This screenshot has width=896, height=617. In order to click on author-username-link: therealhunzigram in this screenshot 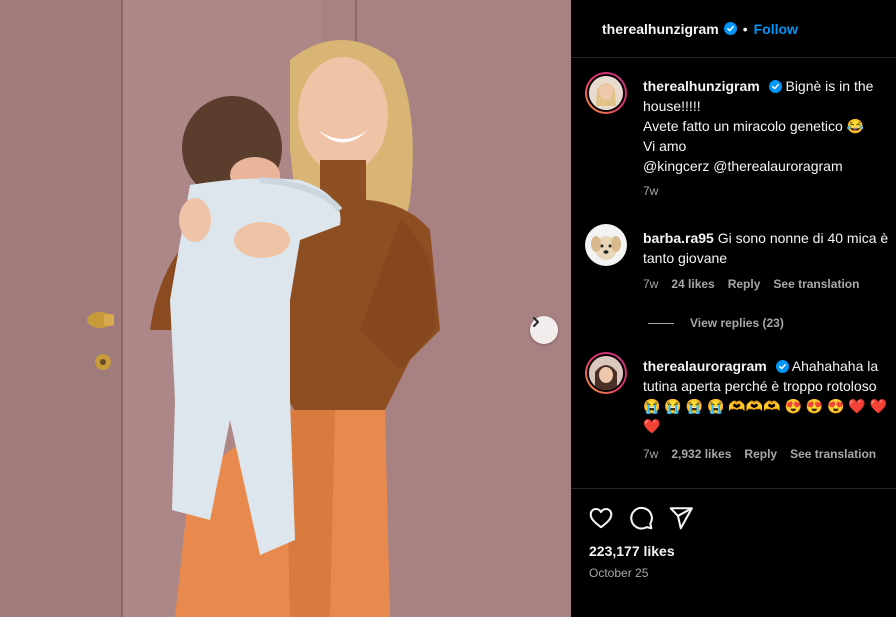, I will do `click(660, 29)`.